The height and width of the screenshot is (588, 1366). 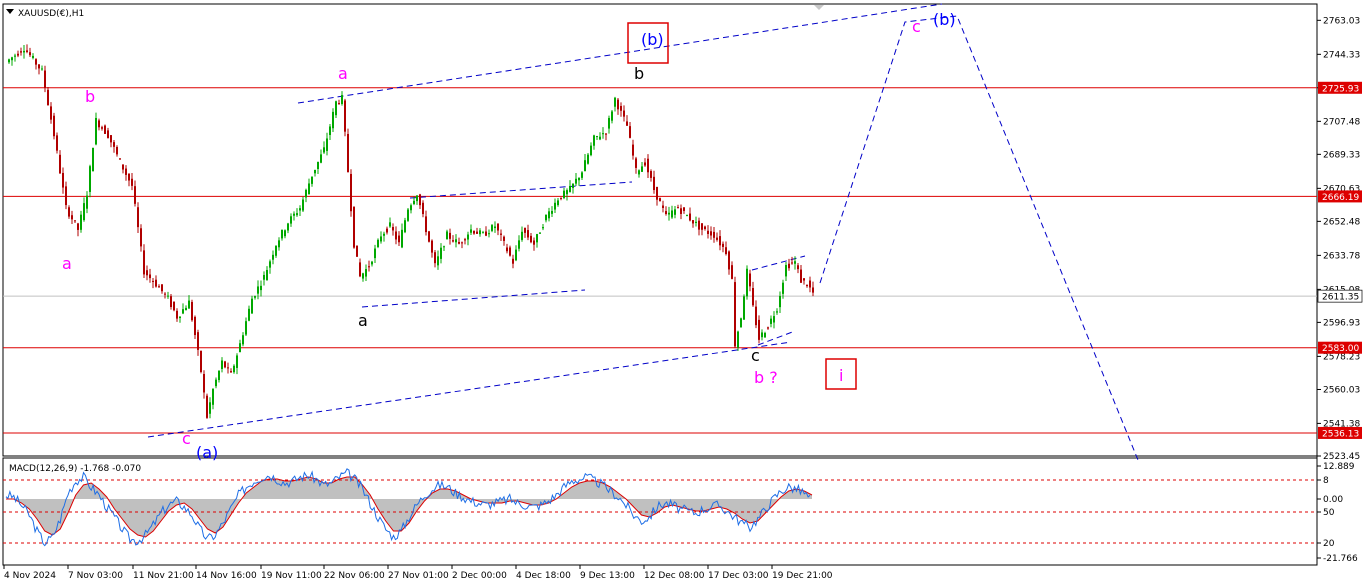 I want to click on wave-label: b, so click(x=639, y=73).